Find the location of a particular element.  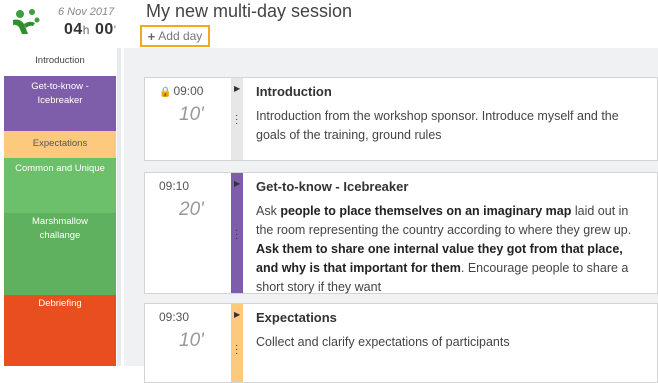

add-day-button: + Add day is located at coordinates (175, 36).